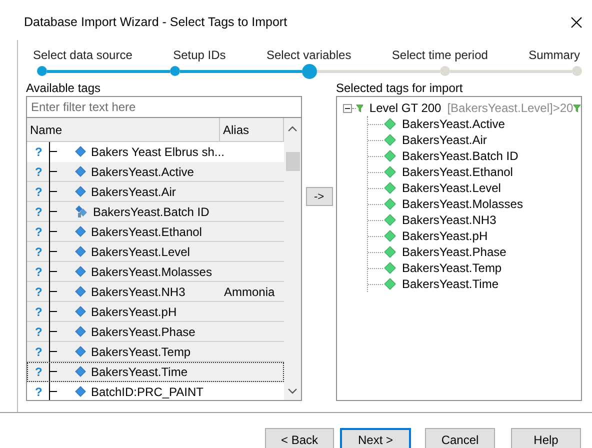  I want to click on tag-row: ? BakersYeast.Ethanol, so click(155, 232).